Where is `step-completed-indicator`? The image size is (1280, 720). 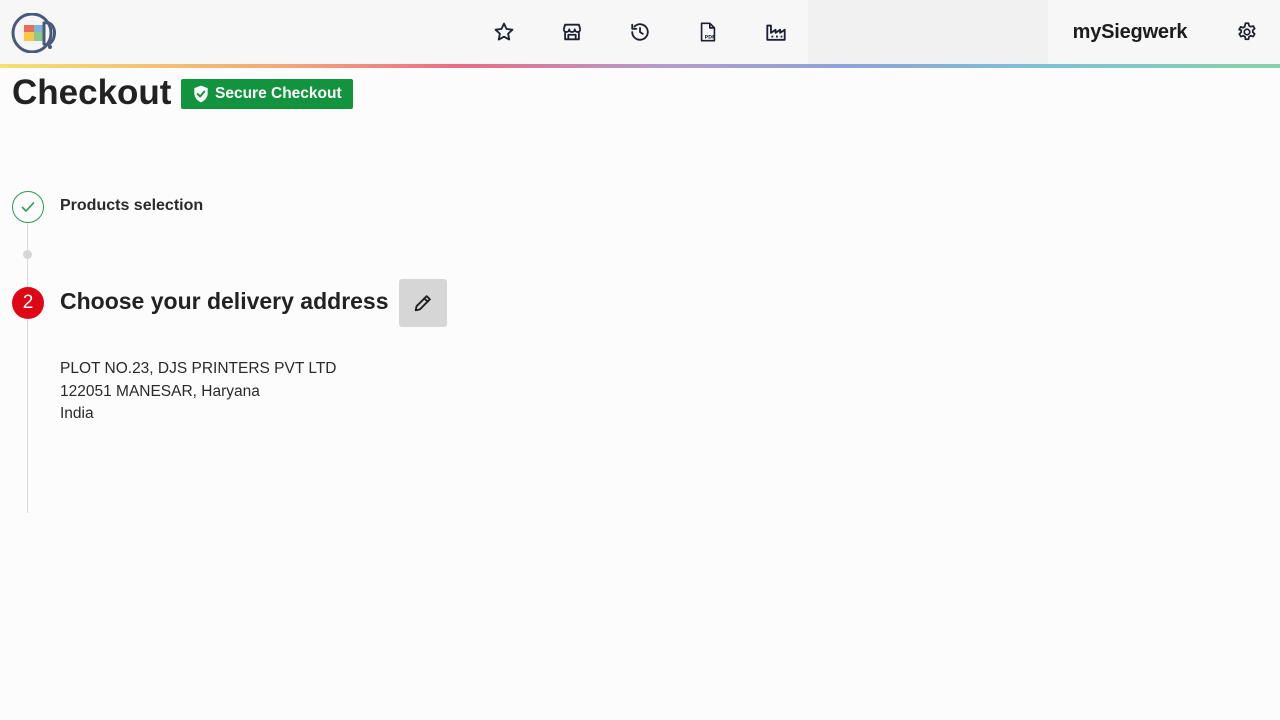 step-completed-indicator is located at coordinates (28, 207).